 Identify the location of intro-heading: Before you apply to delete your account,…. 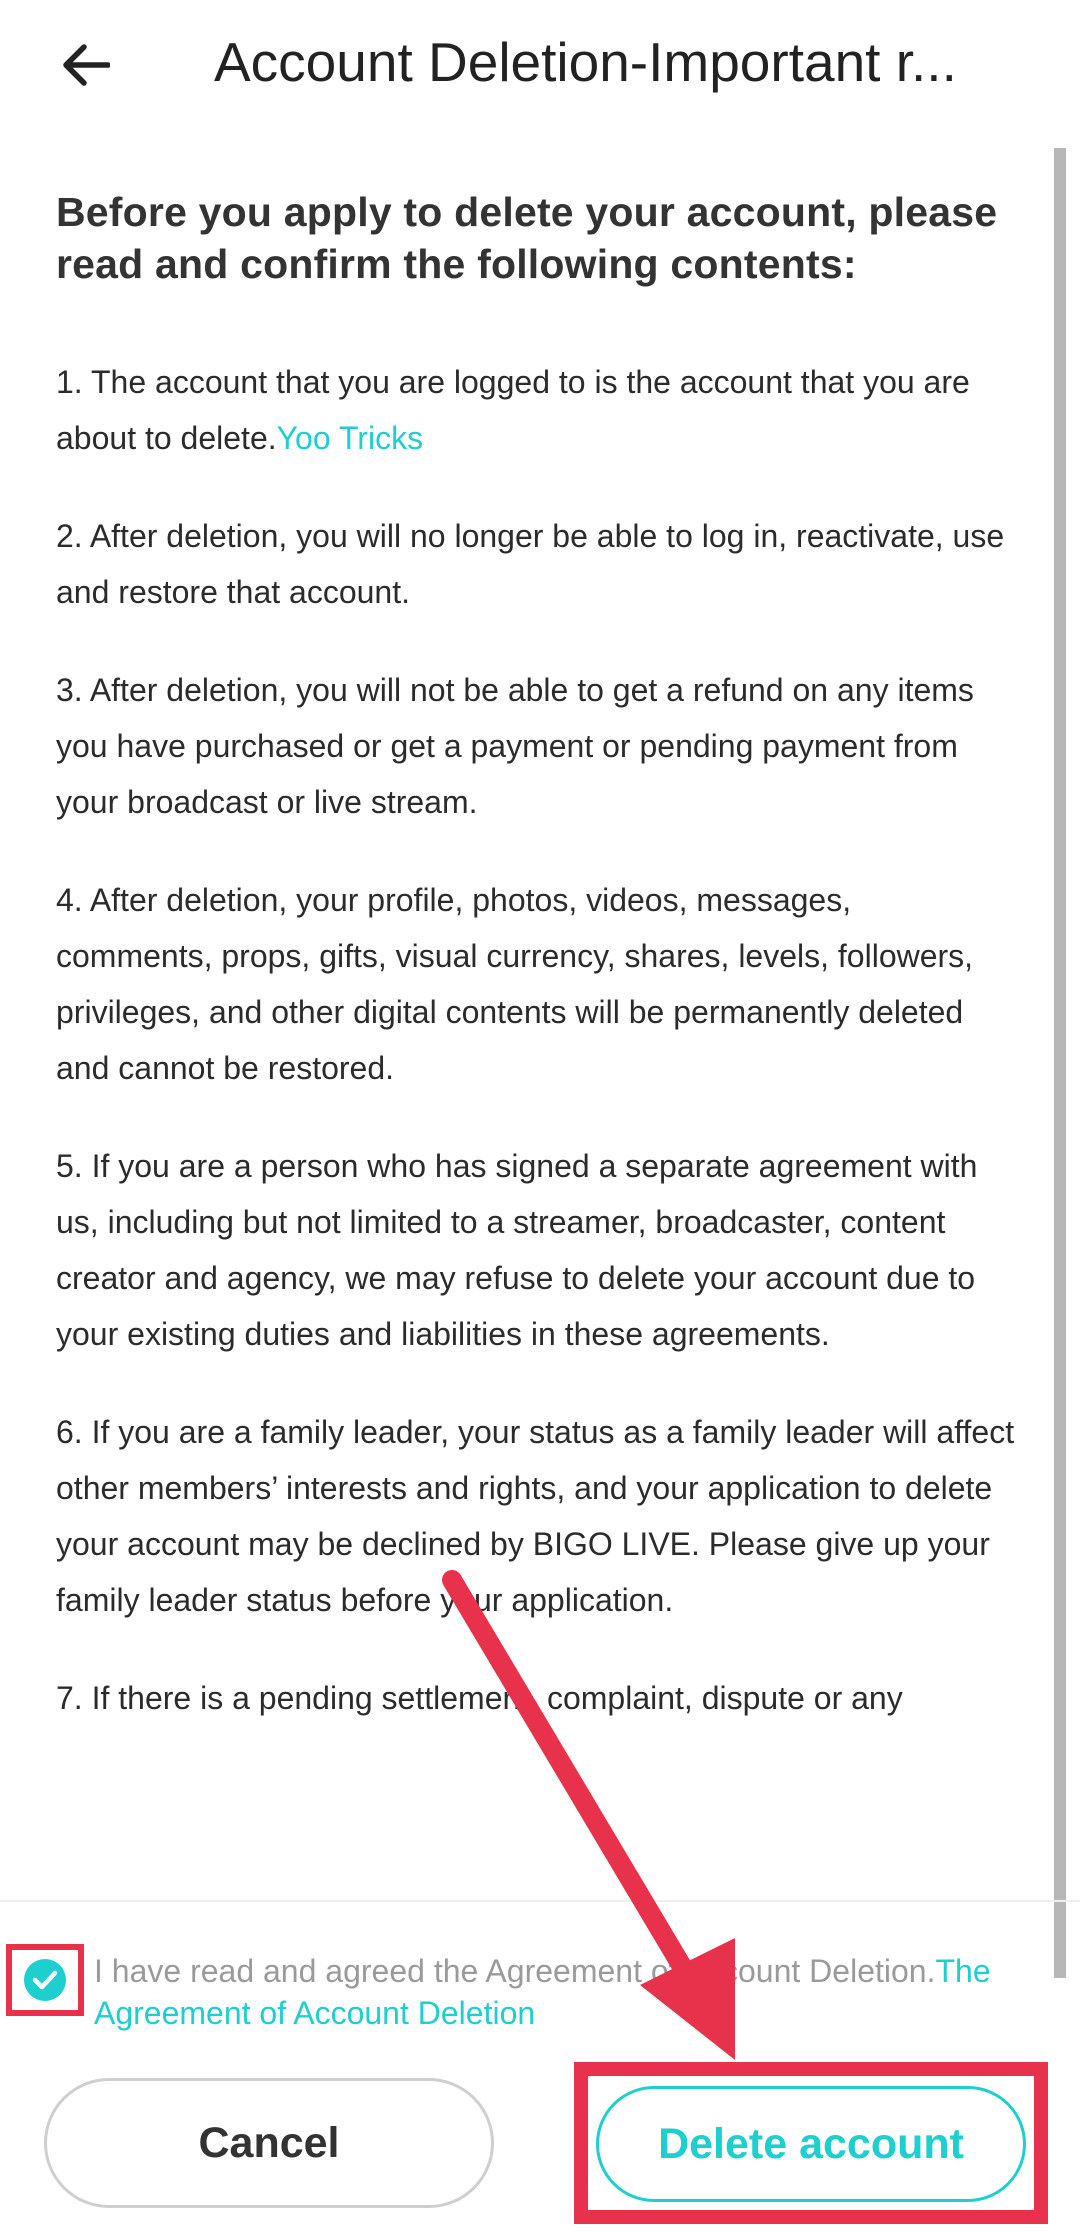
(527, 238).